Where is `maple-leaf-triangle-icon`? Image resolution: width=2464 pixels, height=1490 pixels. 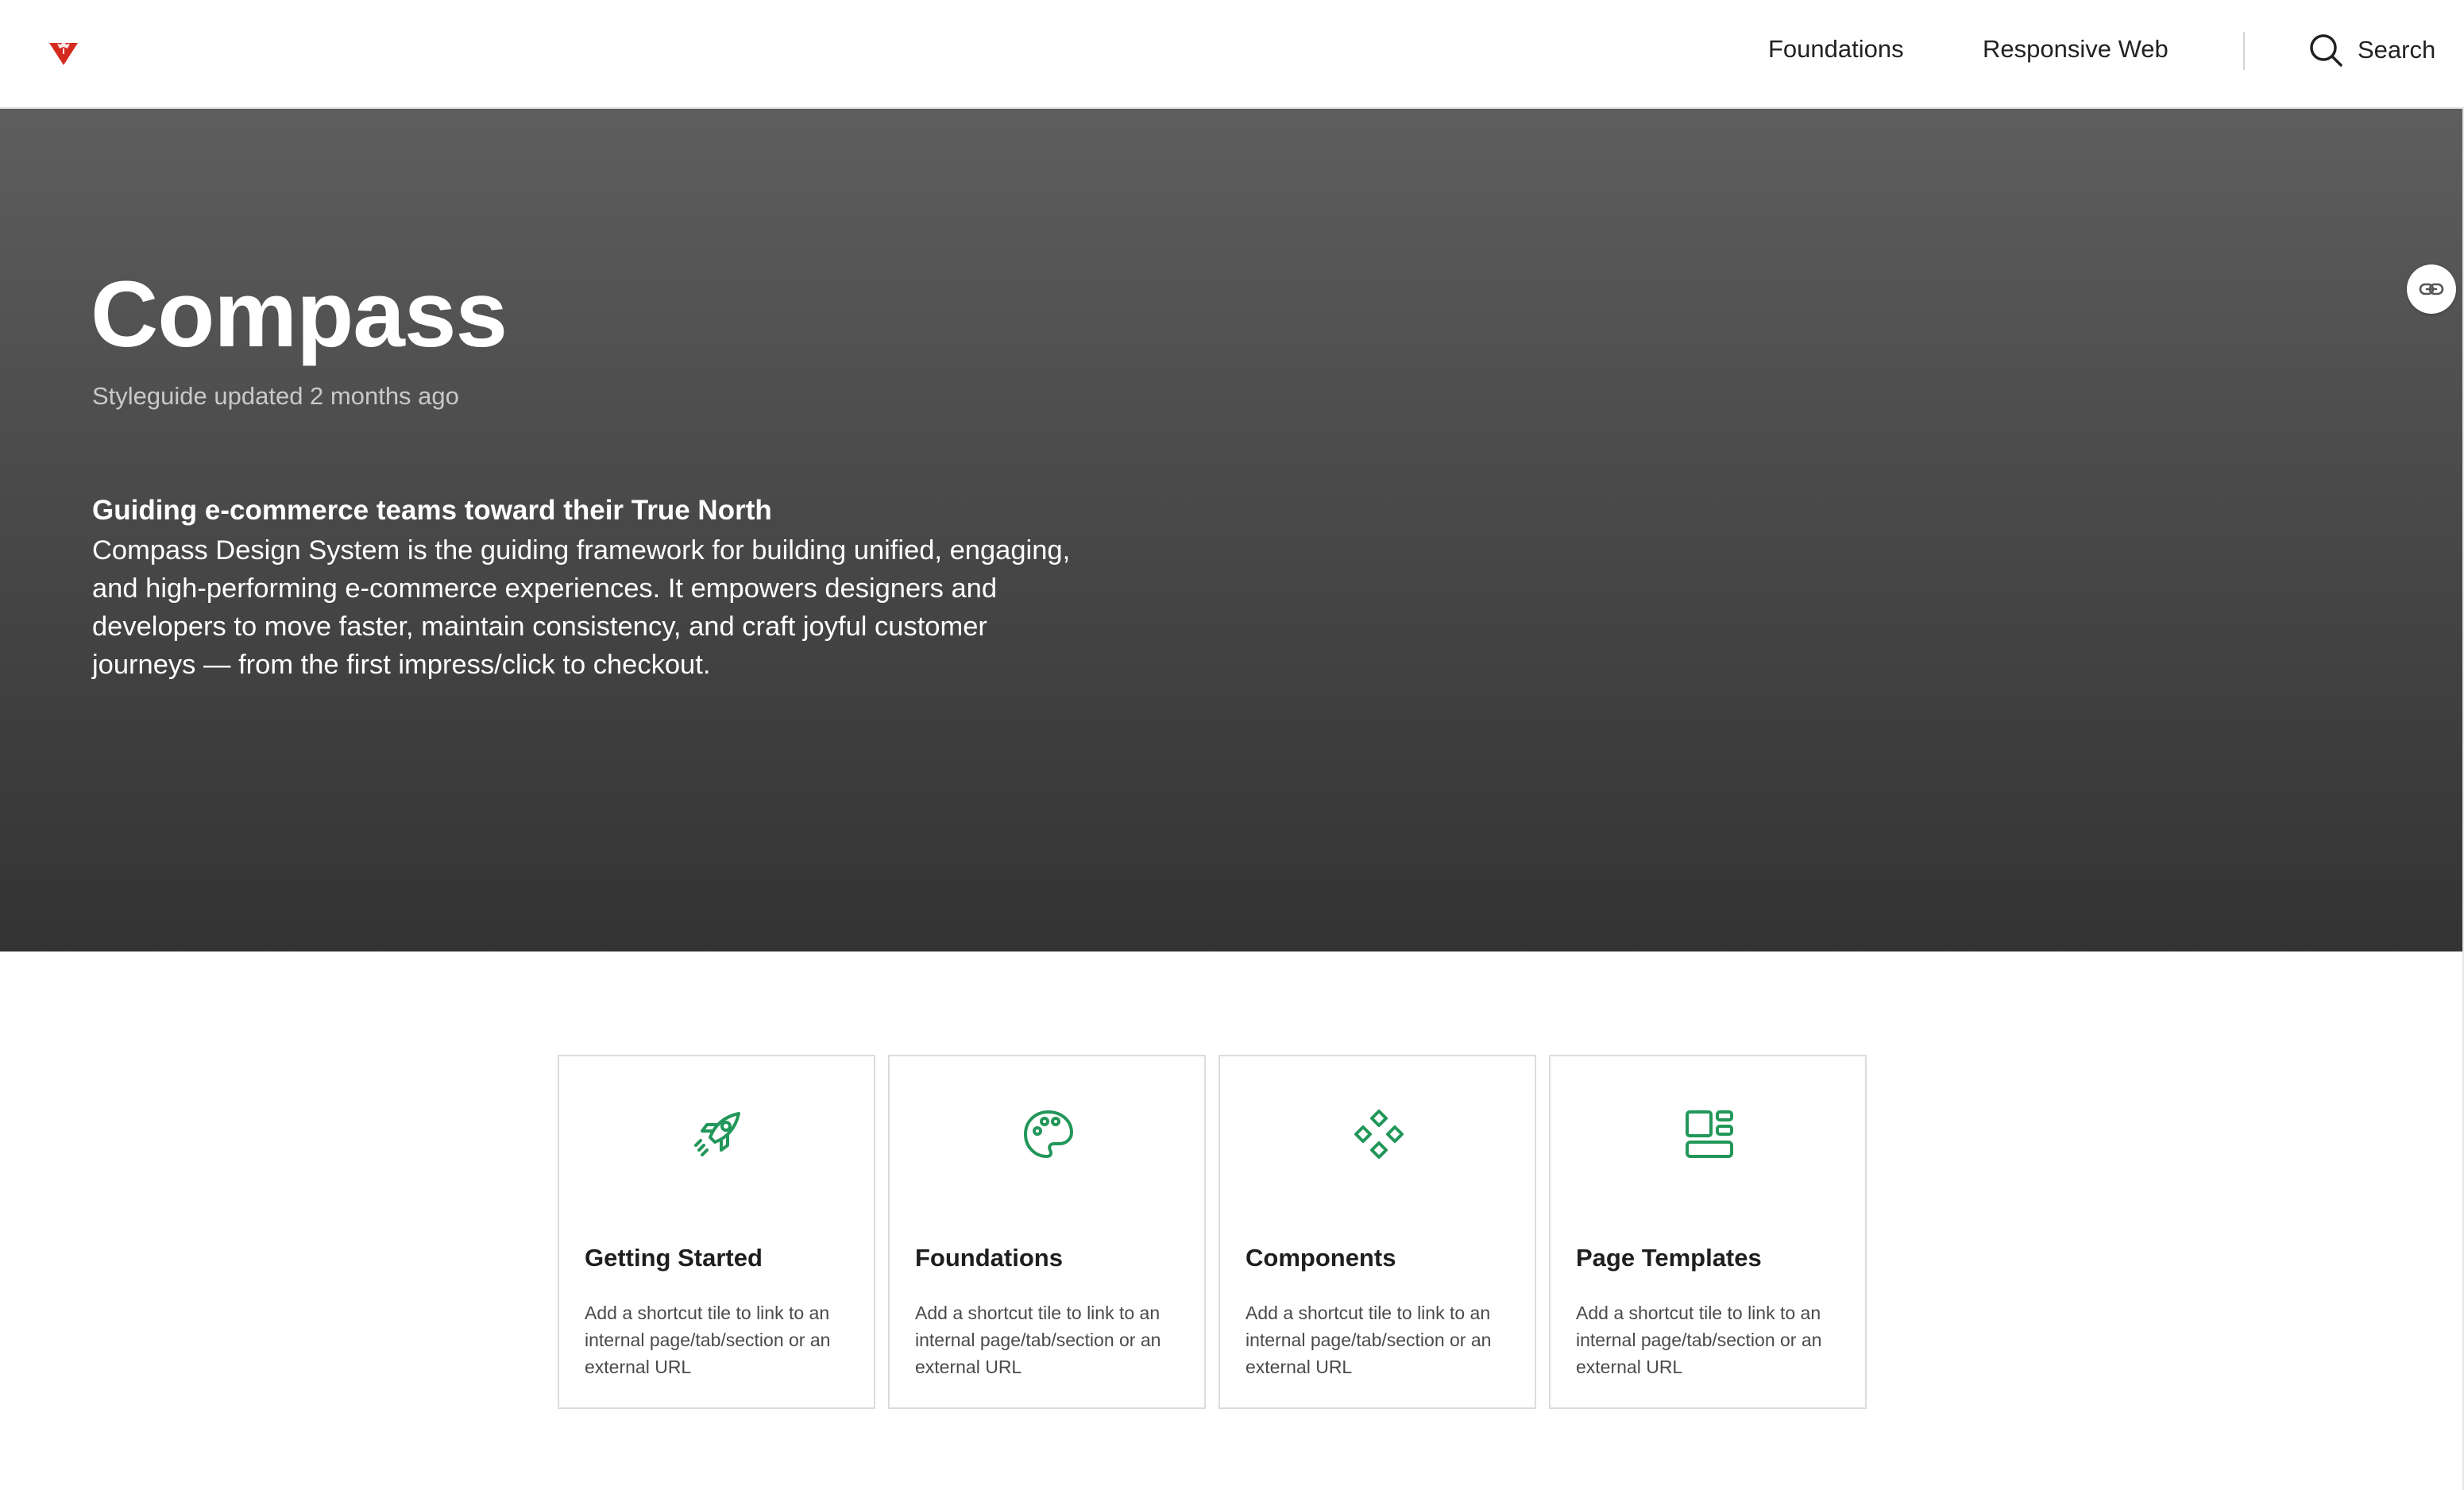 maple-leaf-triangle-icon is located at coordinates (63, 52).